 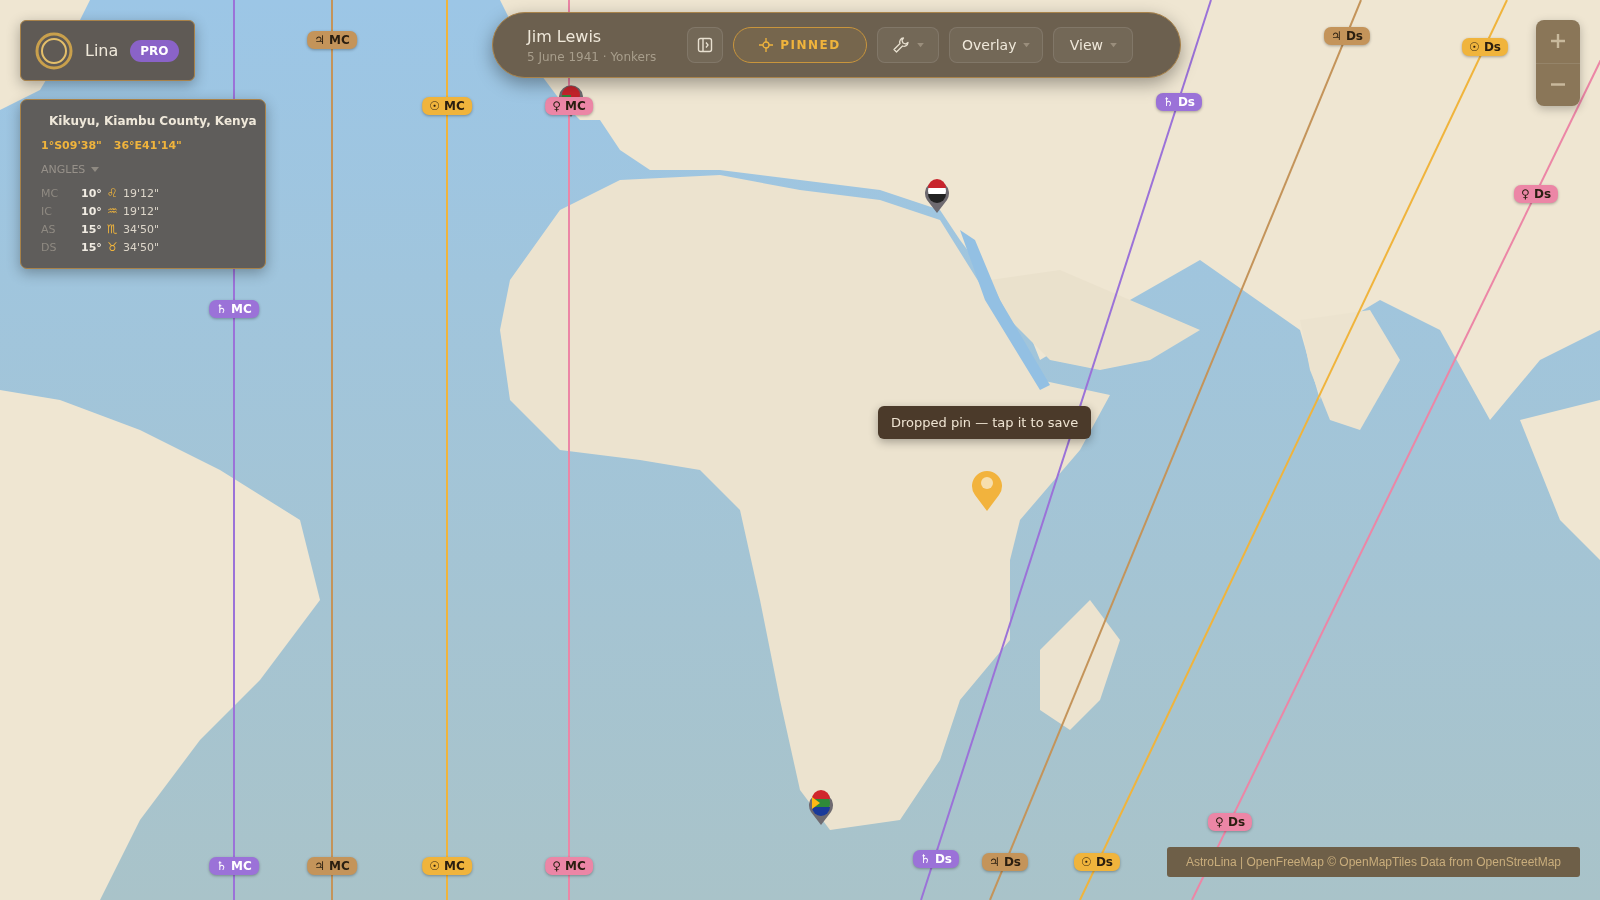 I want to click on zodiac-sign: ♌, so click(x=113, y=193).